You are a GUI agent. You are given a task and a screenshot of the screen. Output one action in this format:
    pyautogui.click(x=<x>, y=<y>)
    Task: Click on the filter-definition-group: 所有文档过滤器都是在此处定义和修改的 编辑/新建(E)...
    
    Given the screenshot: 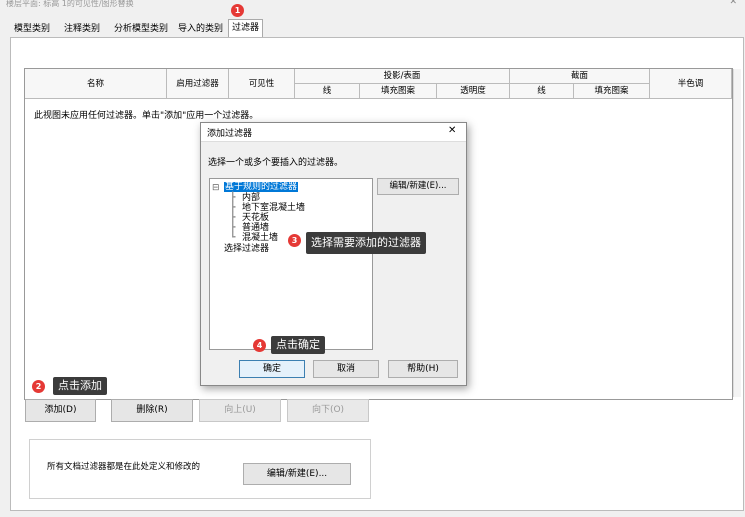 What is the action you would take?
    pyautogui.click(x=200, y=469)
    